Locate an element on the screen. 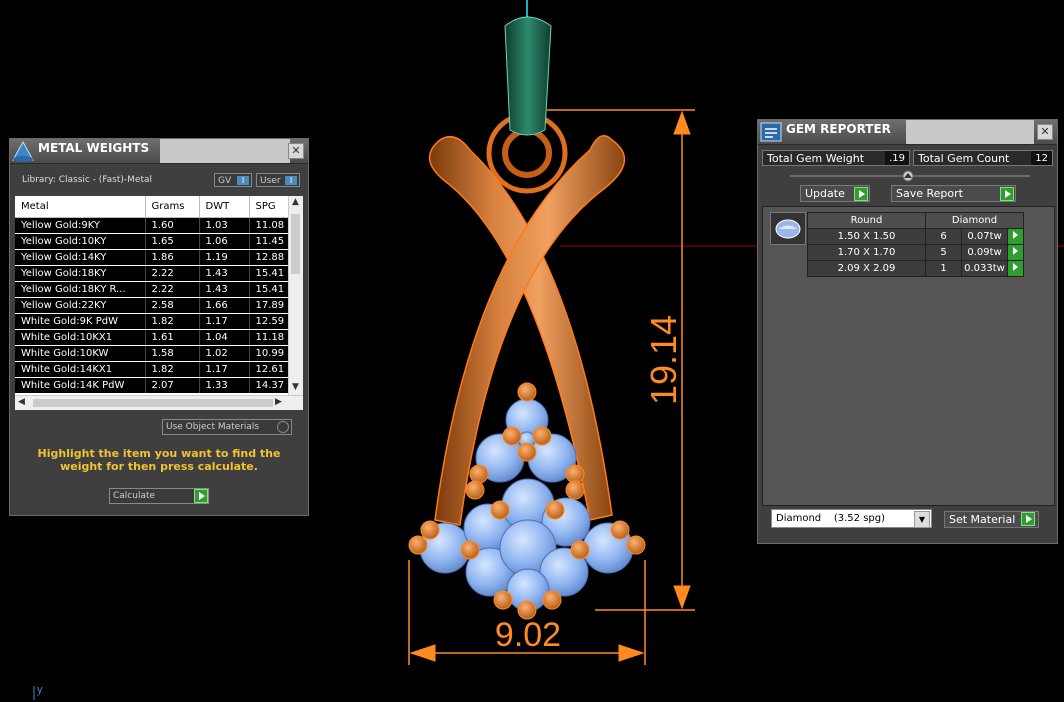 The image size is (1064, 702). table-row: Yellow Gold:14KY 1.86 1.19 12.88 is located at coordinates (152, 257).